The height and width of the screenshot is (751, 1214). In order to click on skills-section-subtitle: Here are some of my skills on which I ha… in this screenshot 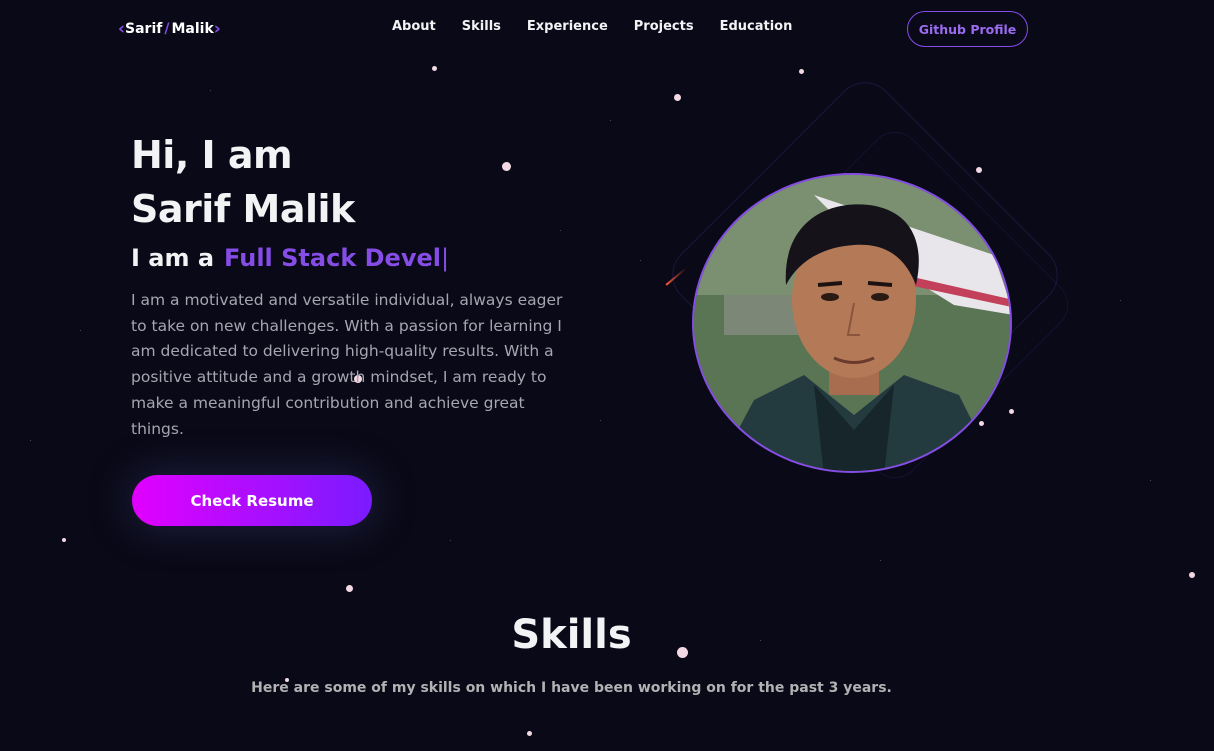, I will do `click(571, 688)`.